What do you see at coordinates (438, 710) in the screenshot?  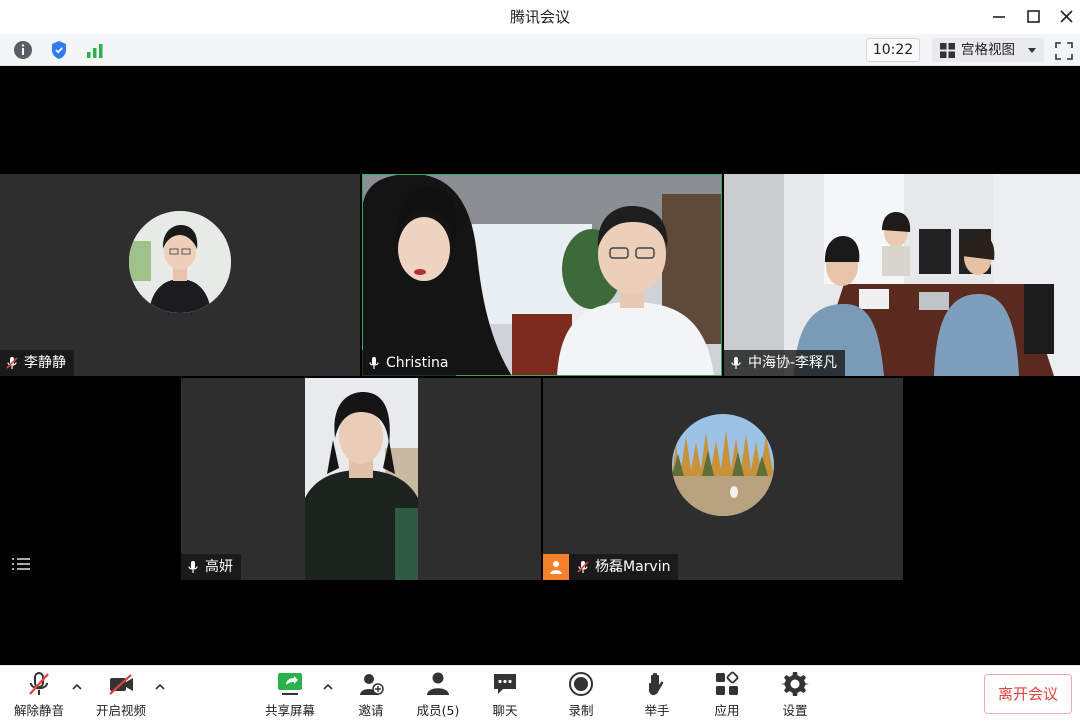 I see `members-label: 成员(5)` at bounding box center [438, 710].